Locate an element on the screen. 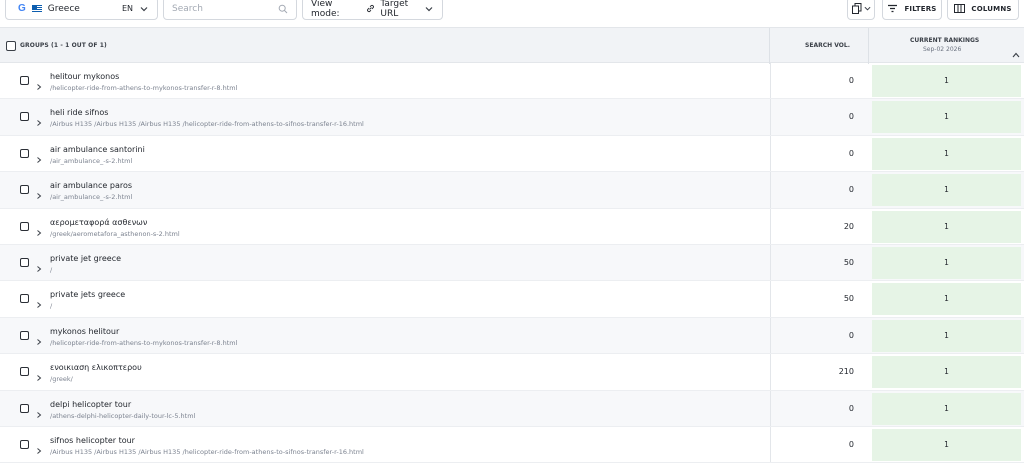 The height and width of the screenshot is (463, 1024). groups-header: GROUPS (1 - 1 OUT OF 1) is located at coordinates (63, 45).